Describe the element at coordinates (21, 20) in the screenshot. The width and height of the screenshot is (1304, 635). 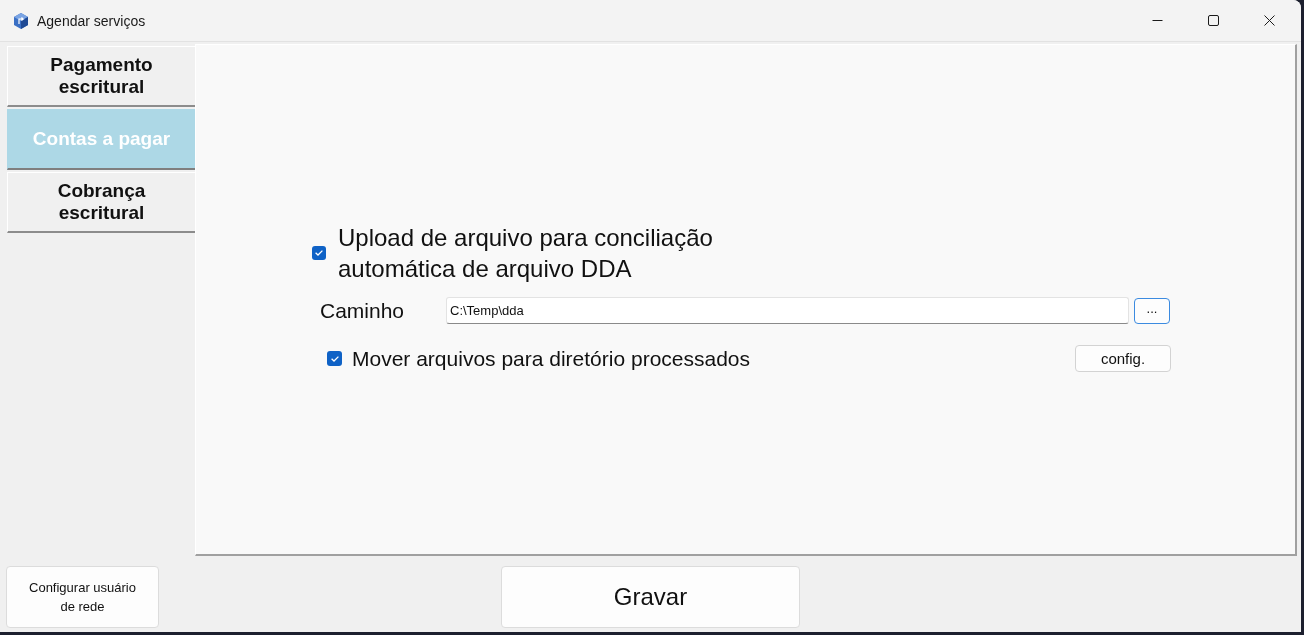
I see `cube-icon` at that location.